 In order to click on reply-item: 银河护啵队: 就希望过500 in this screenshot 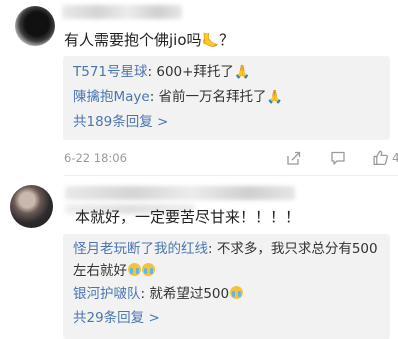, I will do `click(226, 294)`.